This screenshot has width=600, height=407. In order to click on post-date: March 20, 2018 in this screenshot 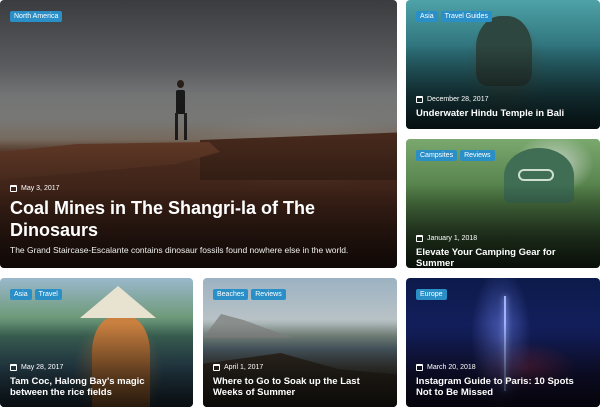, I will do `click(446, 367)`.